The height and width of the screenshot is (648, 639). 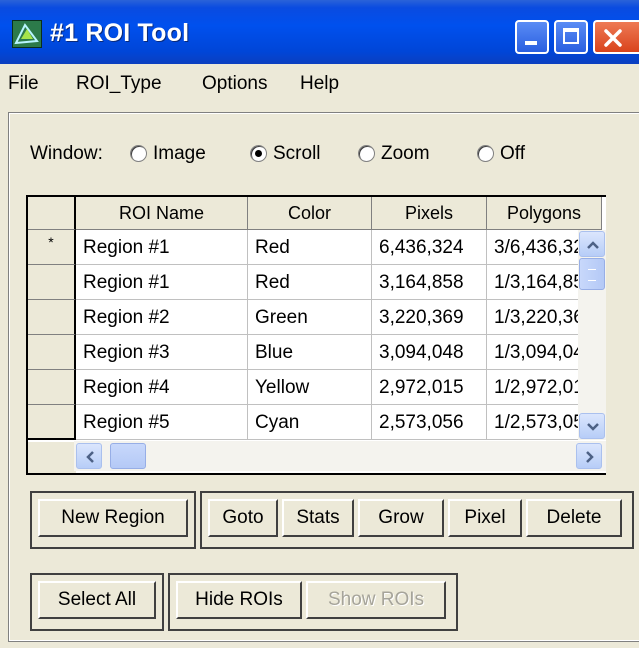 I want to click on radio-off-label: Off, so click(x=512, y=153).